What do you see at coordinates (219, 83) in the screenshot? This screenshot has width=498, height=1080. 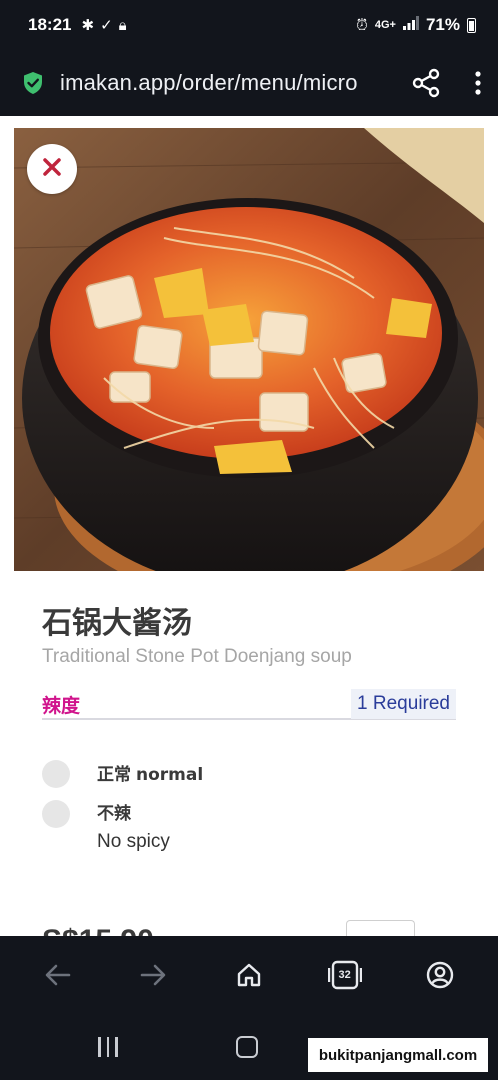 I see `url-address: imakan.app/order/menu/micro` at bounding box center [219, 83].